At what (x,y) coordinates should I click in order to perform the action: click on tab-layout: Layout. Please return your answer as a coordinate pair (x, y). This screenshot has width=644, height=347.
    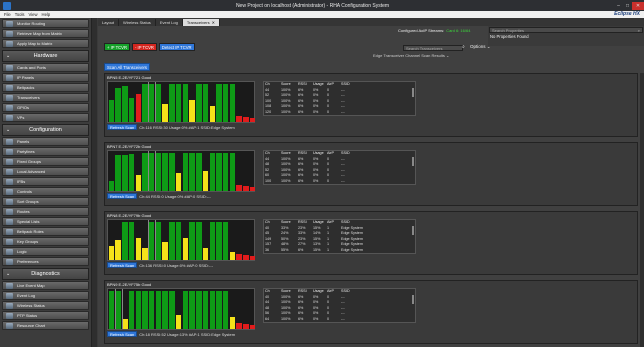
    Looking at the image, I should click on (109, 22).